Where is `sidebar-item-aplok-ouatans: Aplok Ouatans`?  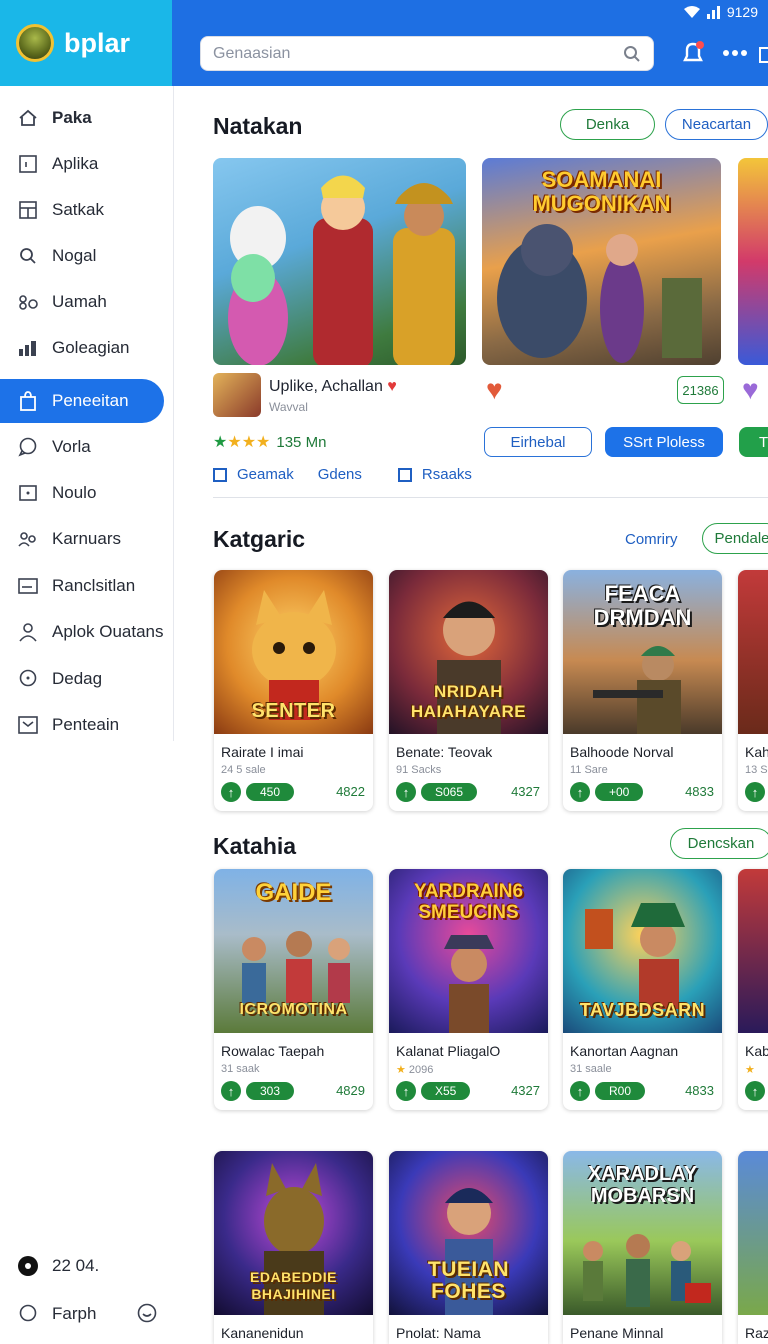
sidebar-item-aplok-ouatans: Aplok Ouatans is located at coordinates (82, 632).